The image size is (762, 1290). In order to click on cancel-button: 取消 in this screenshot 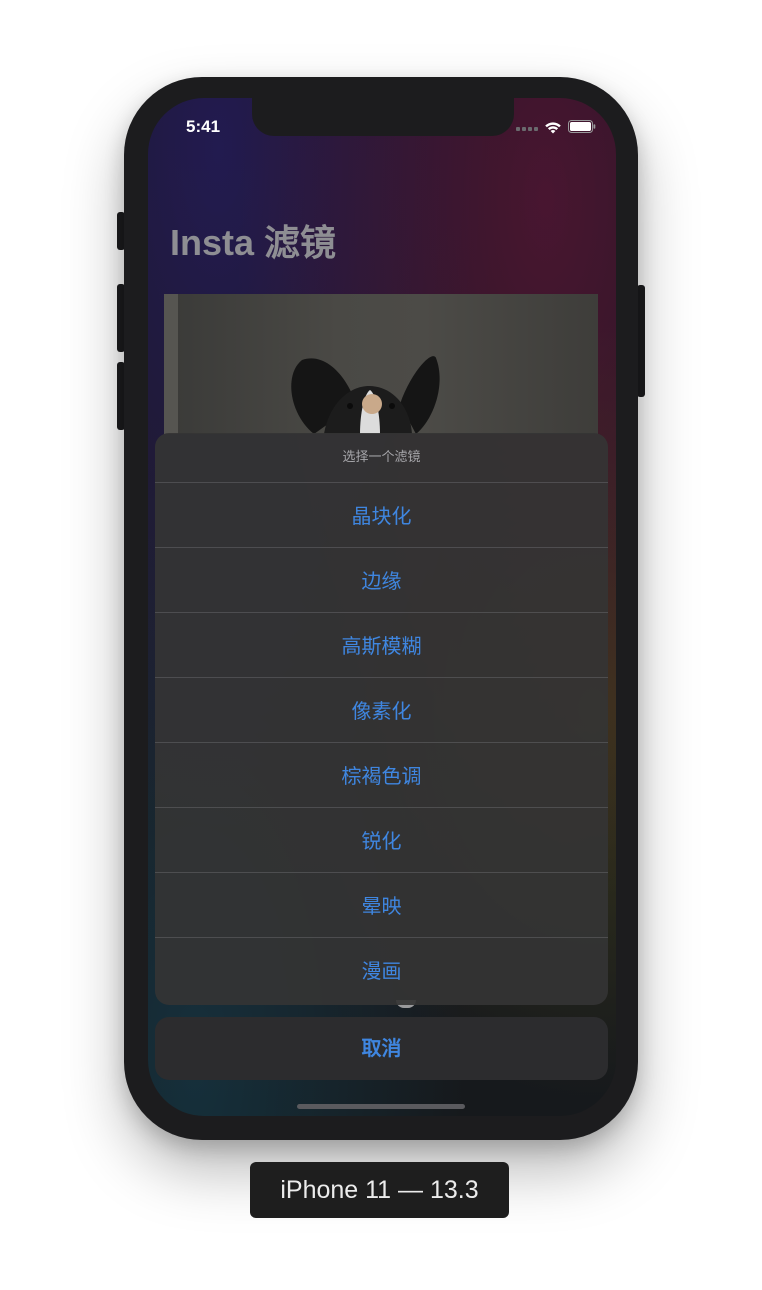, I will do `click(381, 1048)`.